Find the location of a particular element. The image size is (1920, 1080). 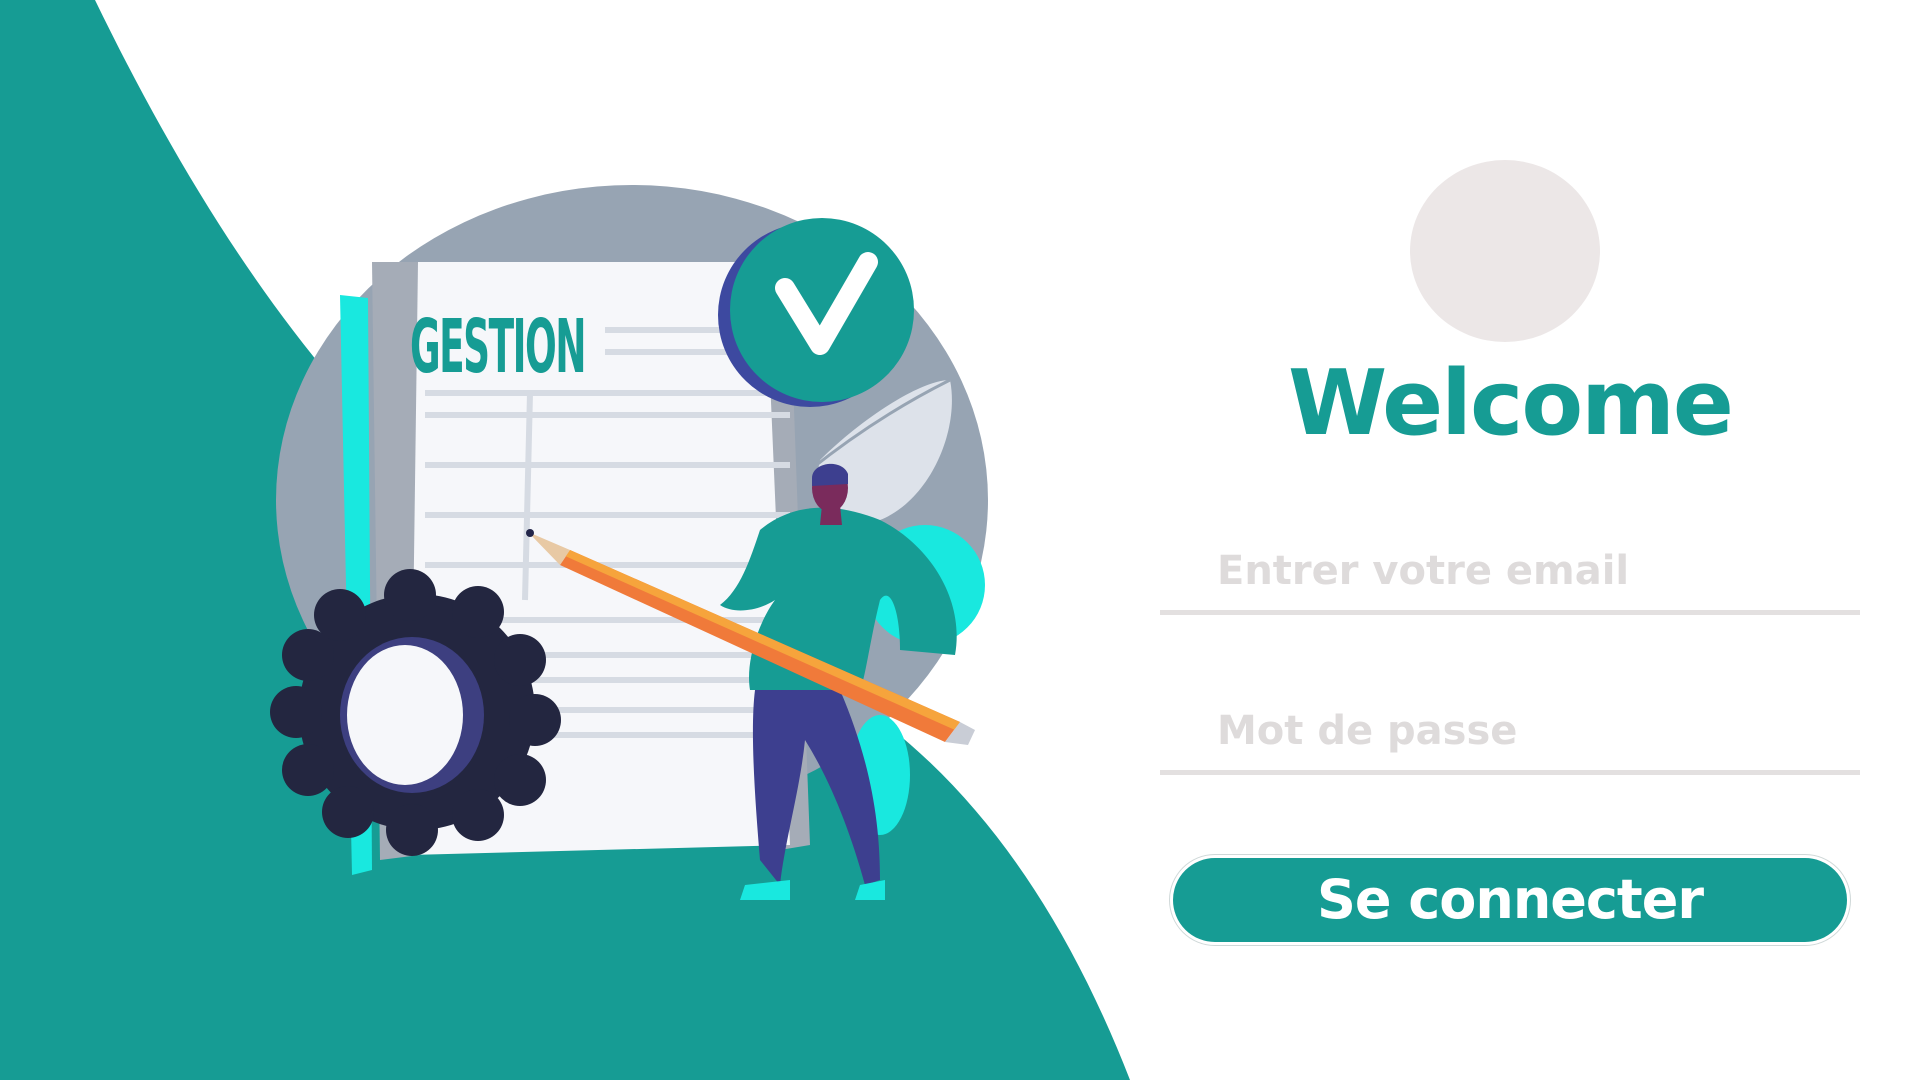

avatar is located at coordinates (1505, 251).